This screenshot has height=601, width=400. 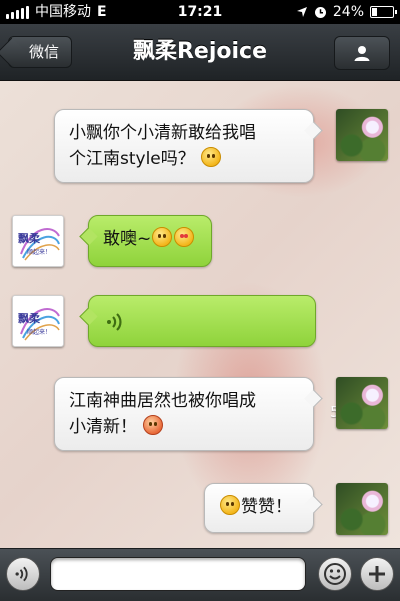 I want to click on voice-message-bubble, so click(x=202, y=321).